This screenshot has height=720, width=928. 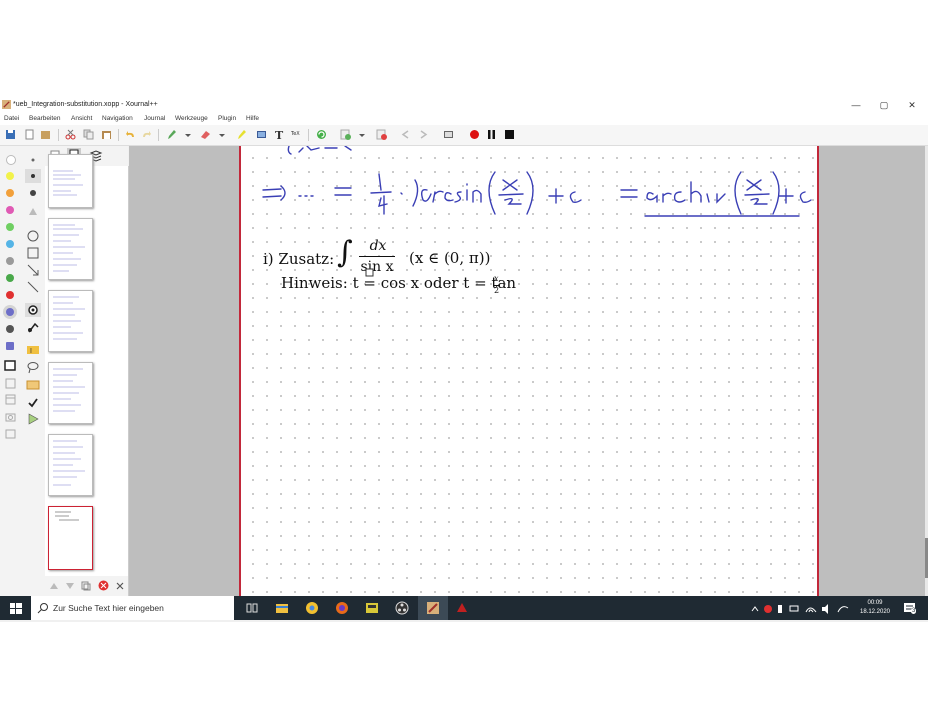 I want to click on menu-werkzeuge: Werkzeuge, so click(x=191, y=118).